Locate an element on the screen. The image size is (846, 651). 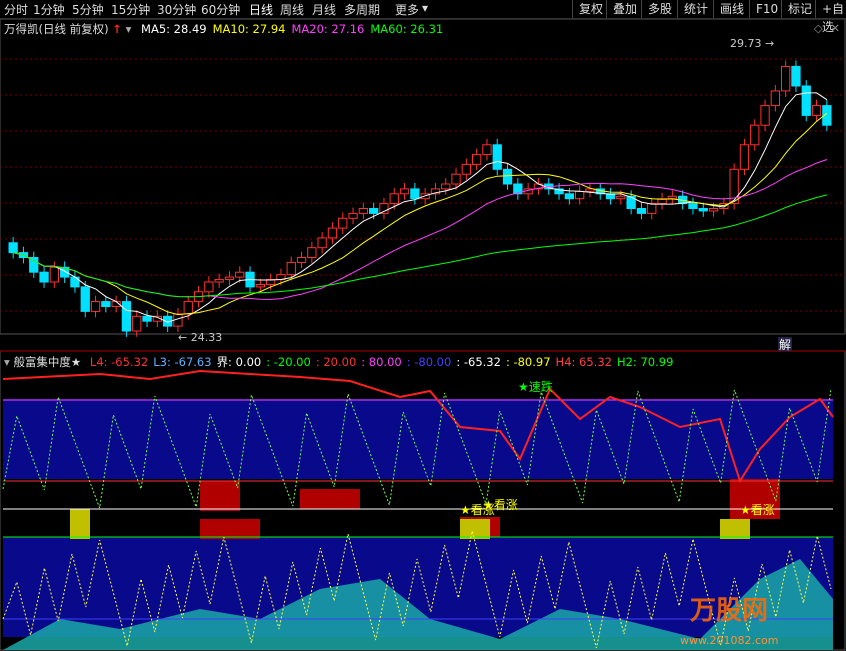
ind-band-top is located at coordinates (418, 439).